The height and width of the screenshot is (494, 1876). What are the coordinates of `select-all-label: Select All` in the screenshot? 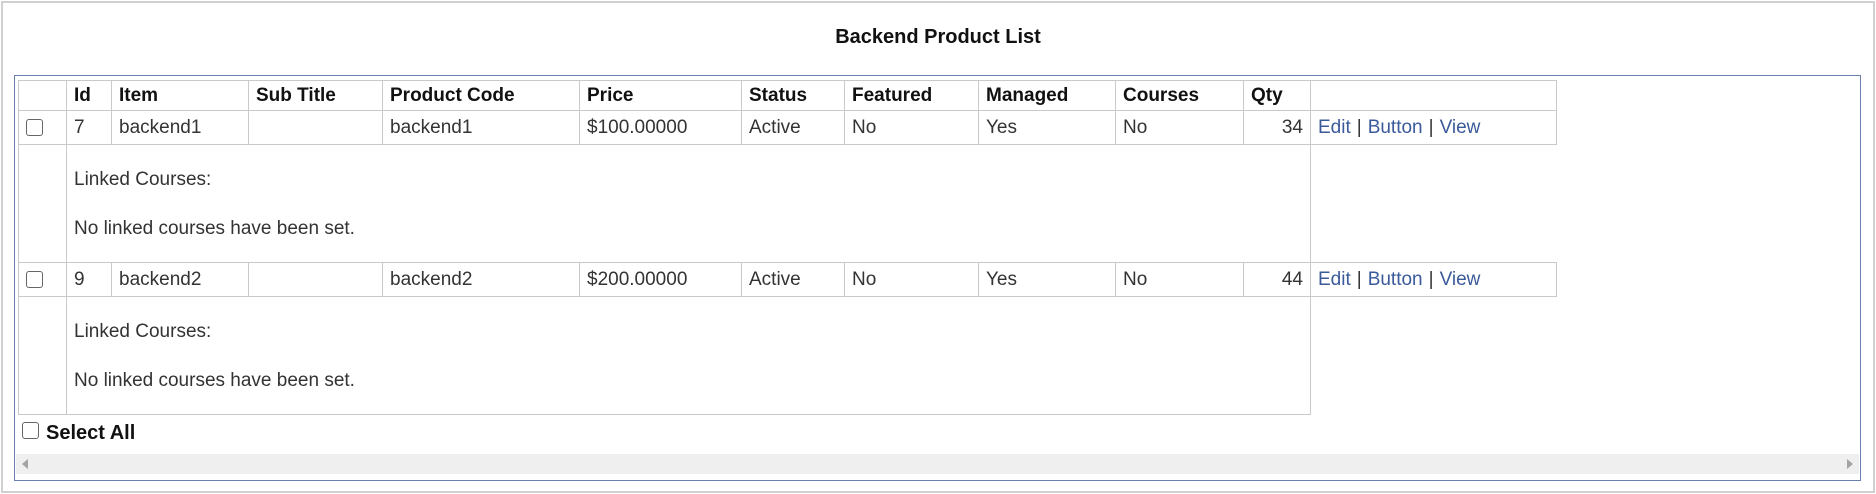 It's located at (91, 433).